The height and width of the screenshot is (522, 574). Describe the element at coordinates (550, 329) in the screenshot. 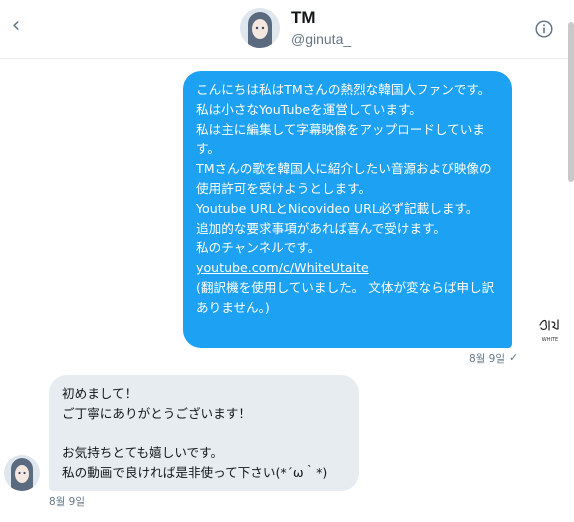

I see `signature-logo: WHITE` at that location.